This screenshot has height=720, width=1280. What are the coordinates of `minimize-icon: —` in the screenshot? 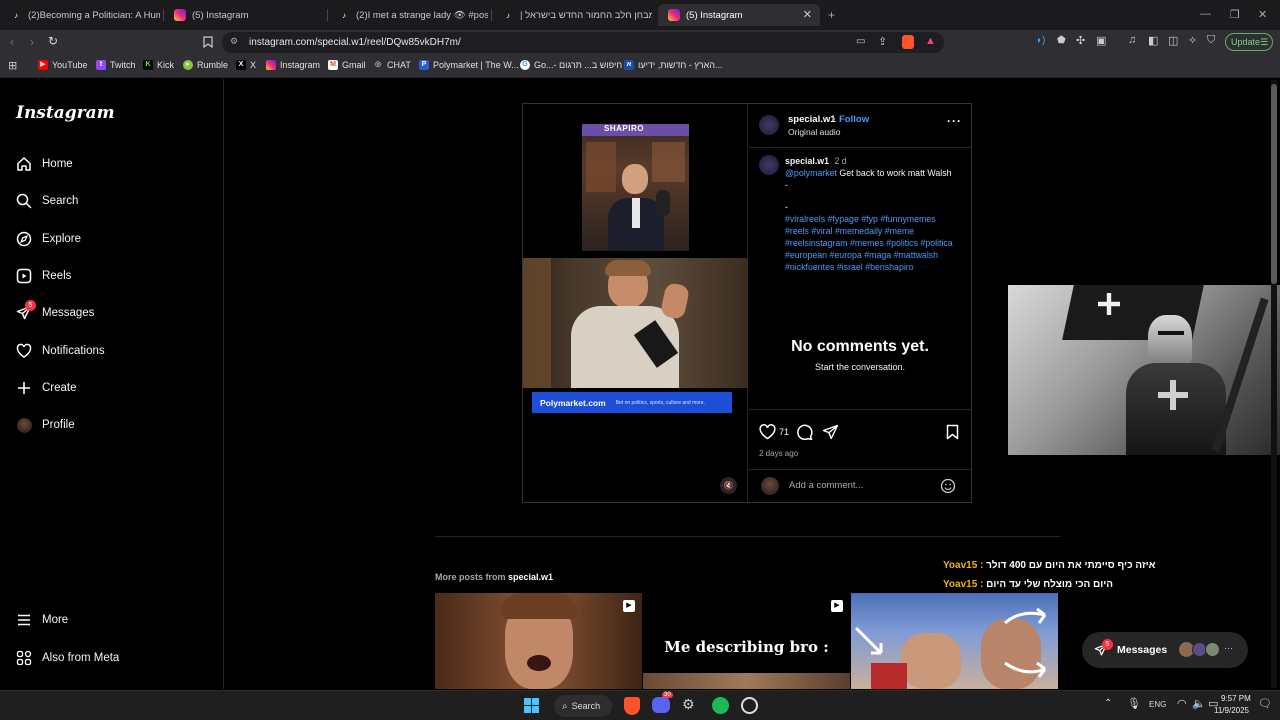 It's located at (1205, 14).